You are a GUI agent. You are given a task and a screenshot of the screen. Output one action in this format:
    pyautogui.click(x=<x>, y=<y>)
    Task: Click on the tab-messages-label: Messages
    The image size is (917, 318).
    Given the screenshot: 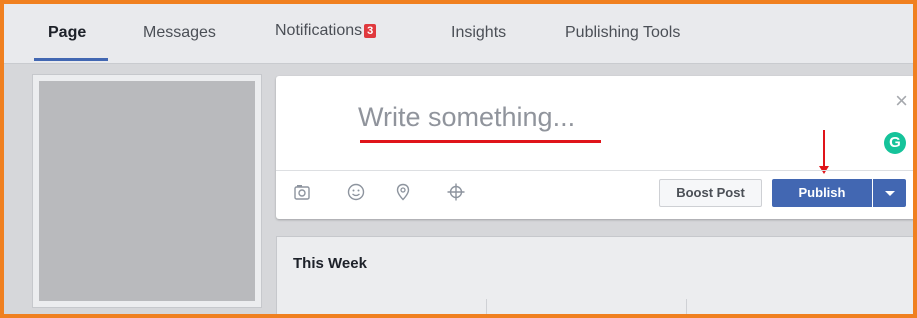 What is the action you would take?
    pyautogui.click(x=179, y=32)
    